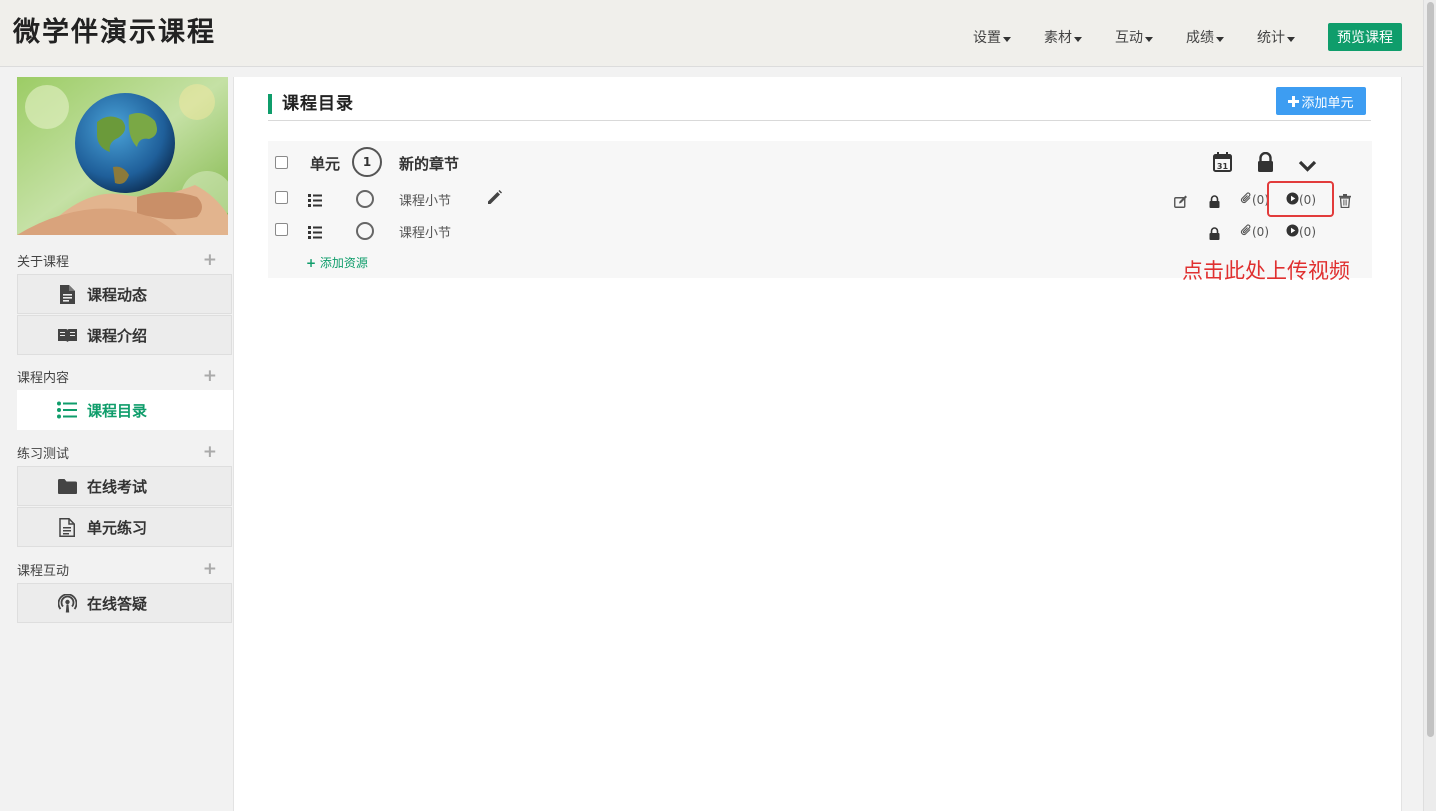 The width and height of the screenshot is (1436, 811). I want to click on unit-checkbox, so click(281, 162).